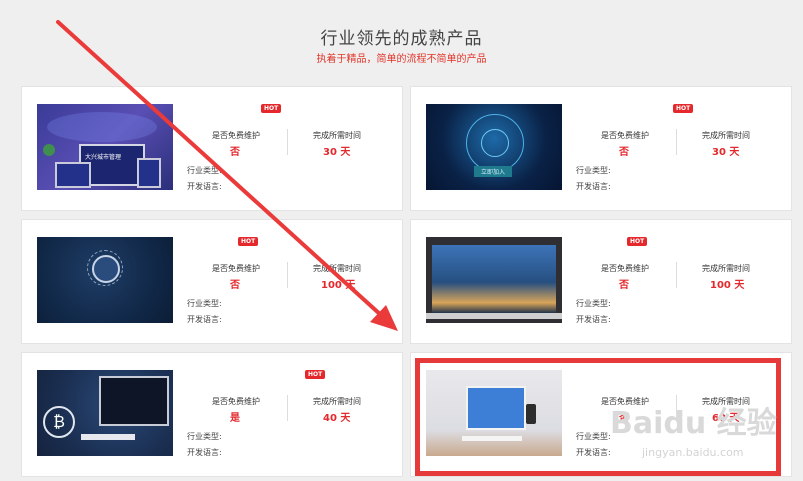  I want to click on keyboard-icon, so click(108, 437).